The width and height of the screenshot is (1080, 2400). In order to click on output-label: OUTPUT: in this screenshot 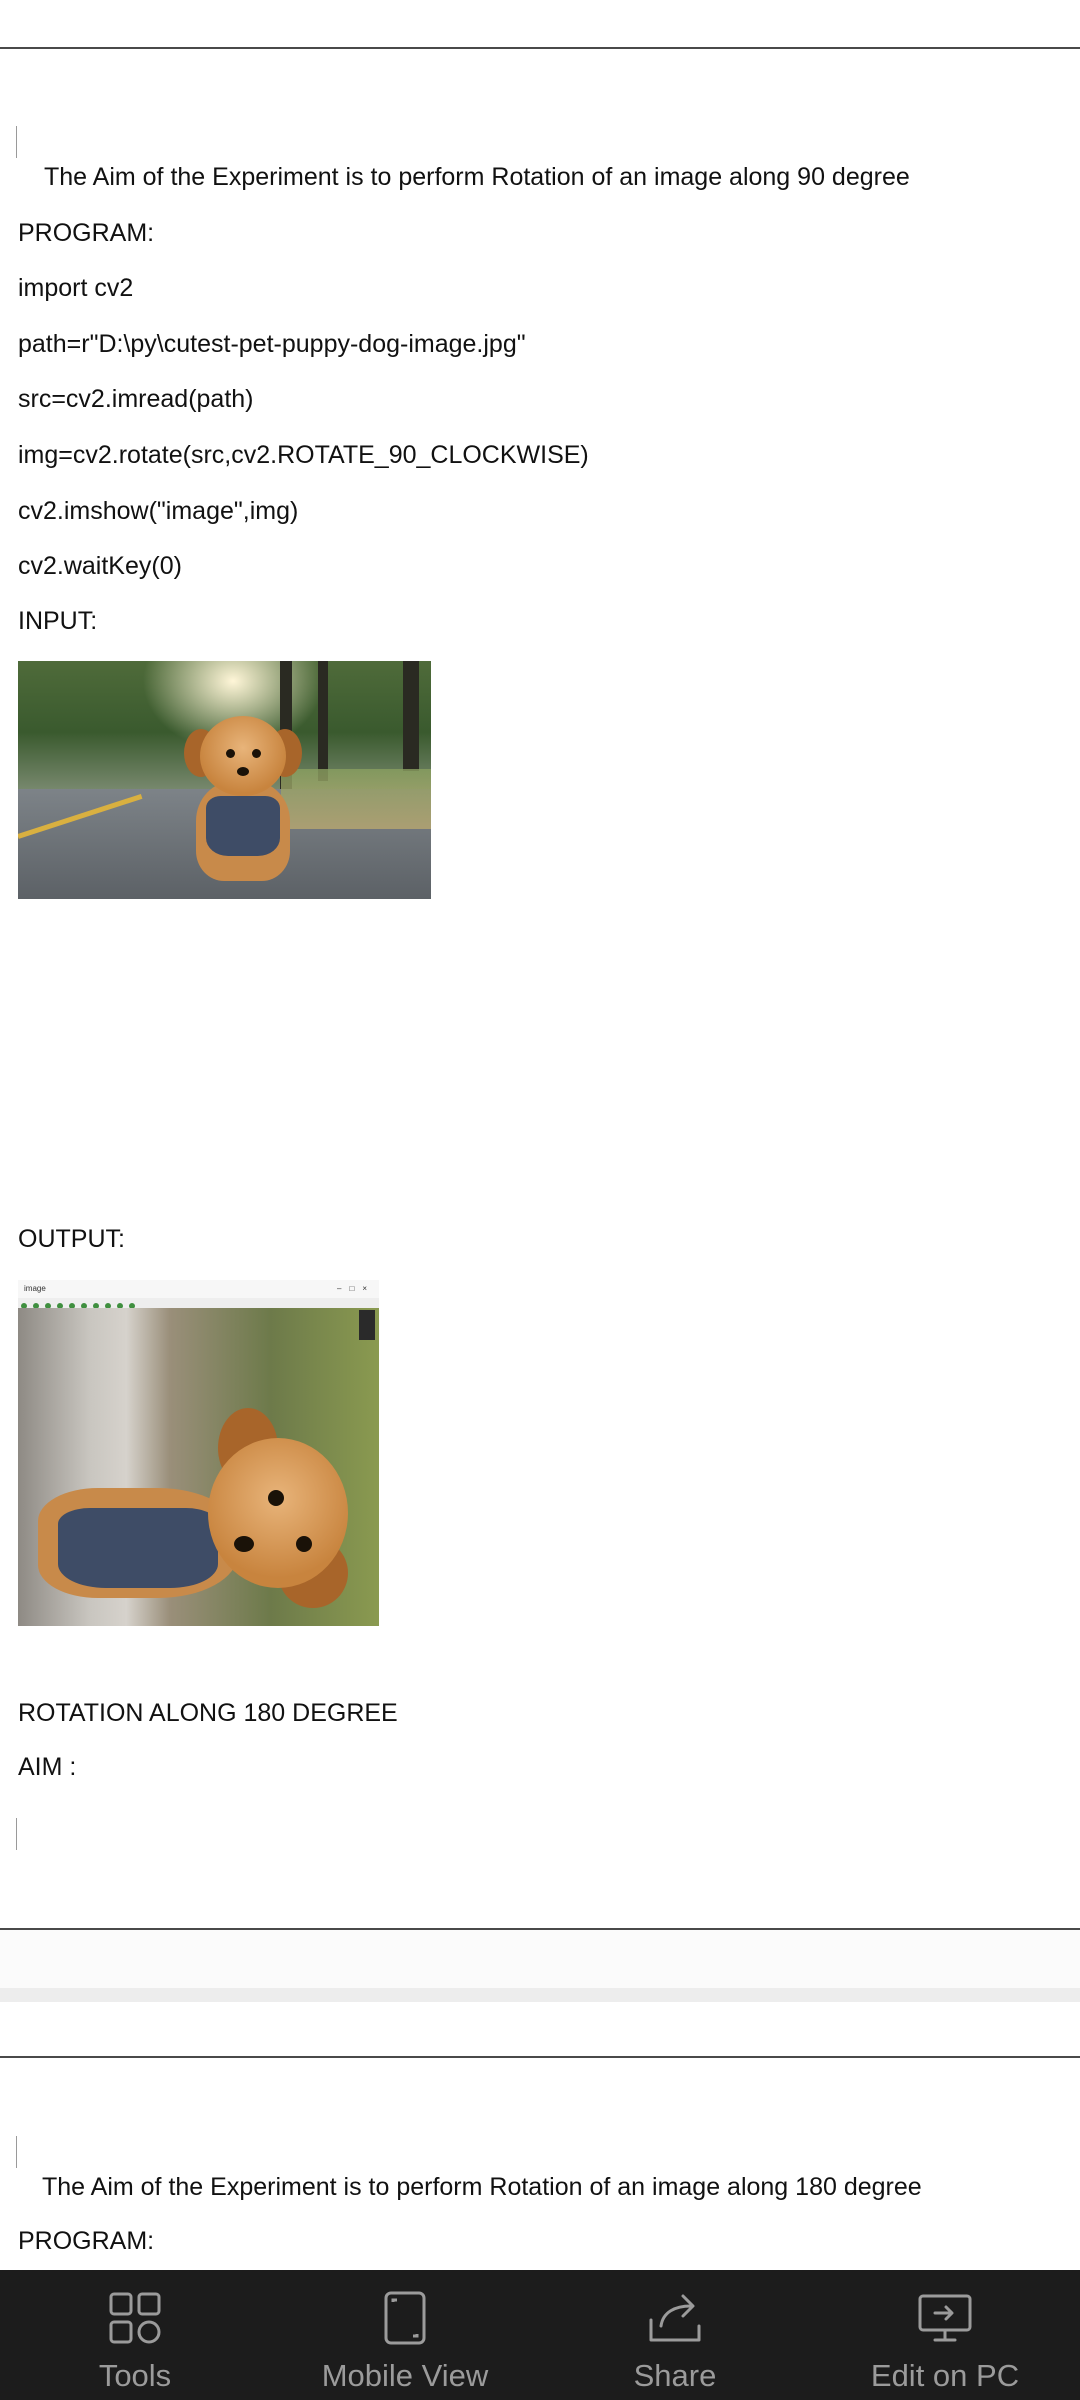, I will do `click(71, 1239)`.